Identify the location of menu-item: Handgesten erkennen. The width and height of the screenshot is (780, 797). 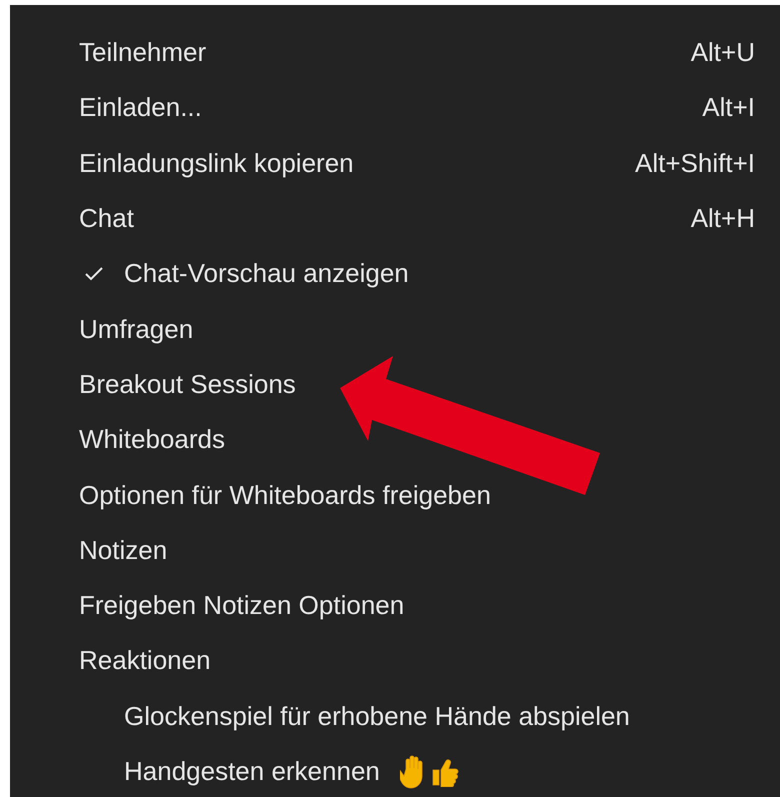
(252, 771).